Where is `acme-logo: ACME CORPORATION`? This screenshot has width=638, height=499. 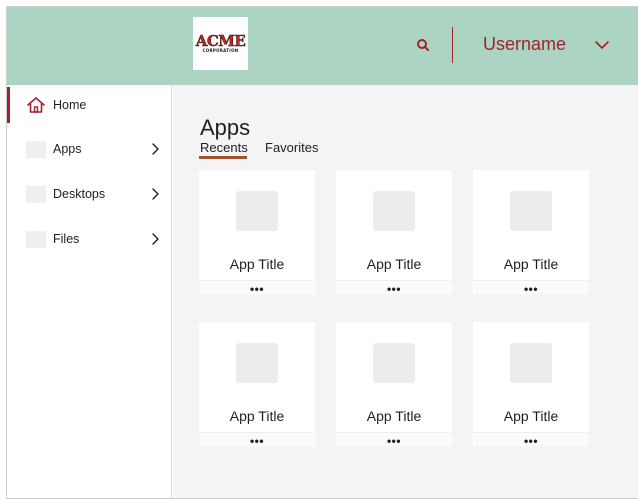
acme-logo: ACME CORPORATION is located at coordinates (220, 43).